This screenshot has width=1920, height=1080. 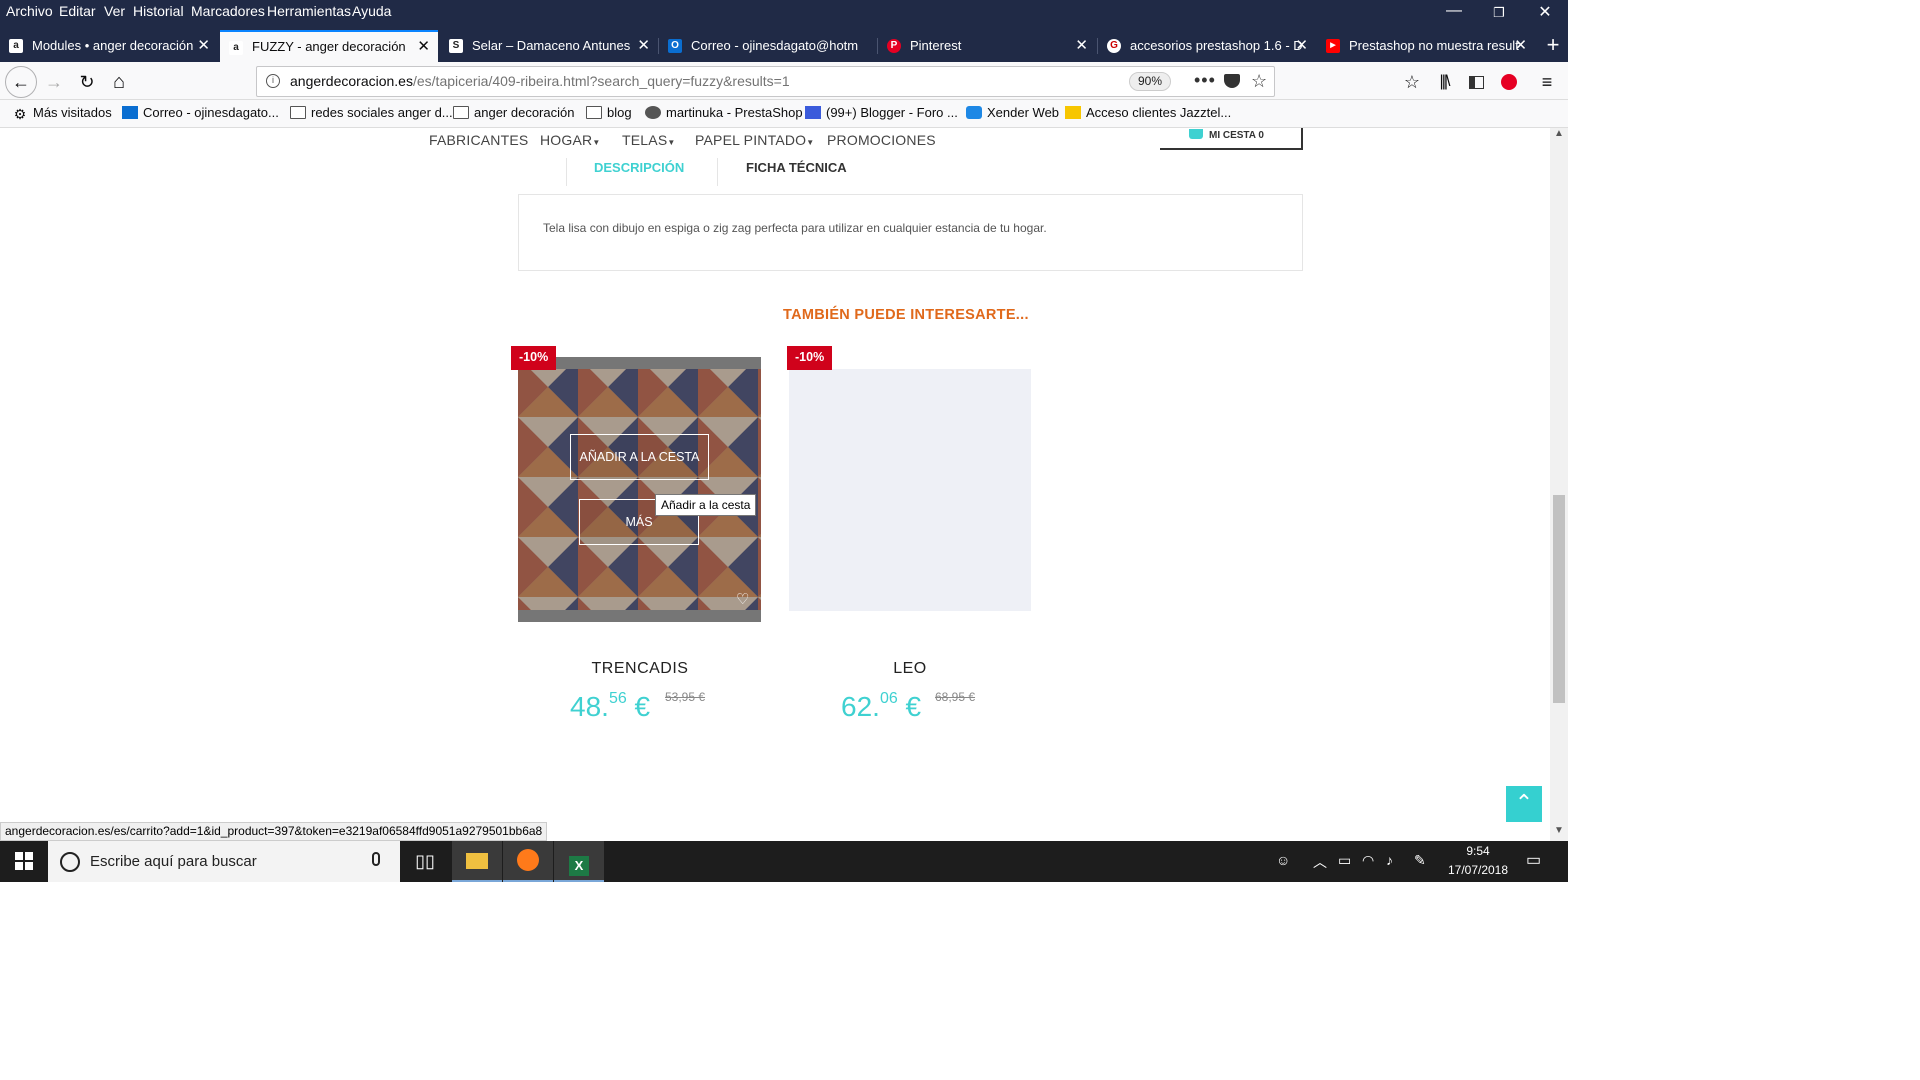 What do you see at coordinates (639, 457) in the screenshot?
I see `add-to-cart-button: AÑADIR A LA CESTA` at bounding box center [639, 457].